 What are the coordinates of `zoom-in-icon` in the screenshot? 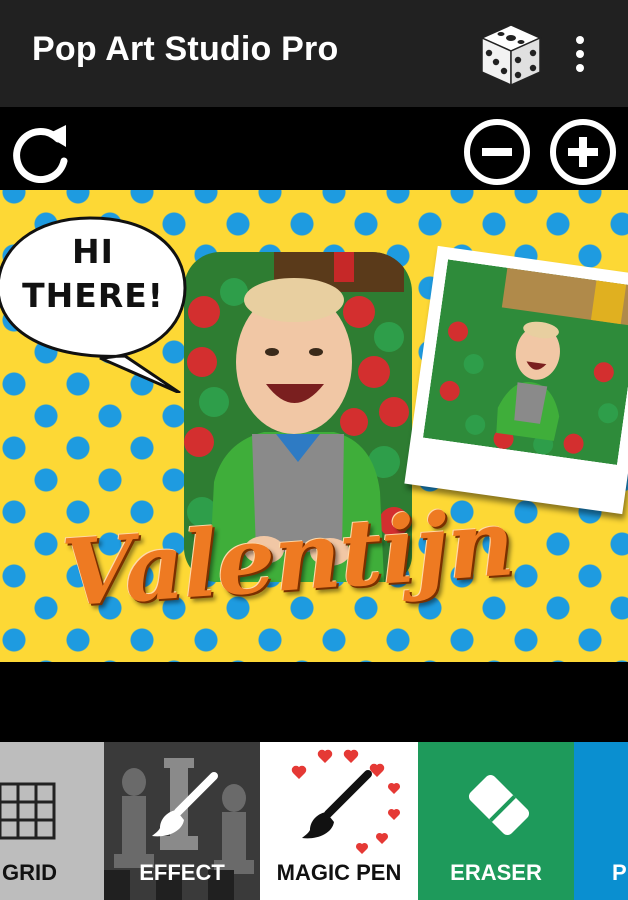 It's located at (583, 152).